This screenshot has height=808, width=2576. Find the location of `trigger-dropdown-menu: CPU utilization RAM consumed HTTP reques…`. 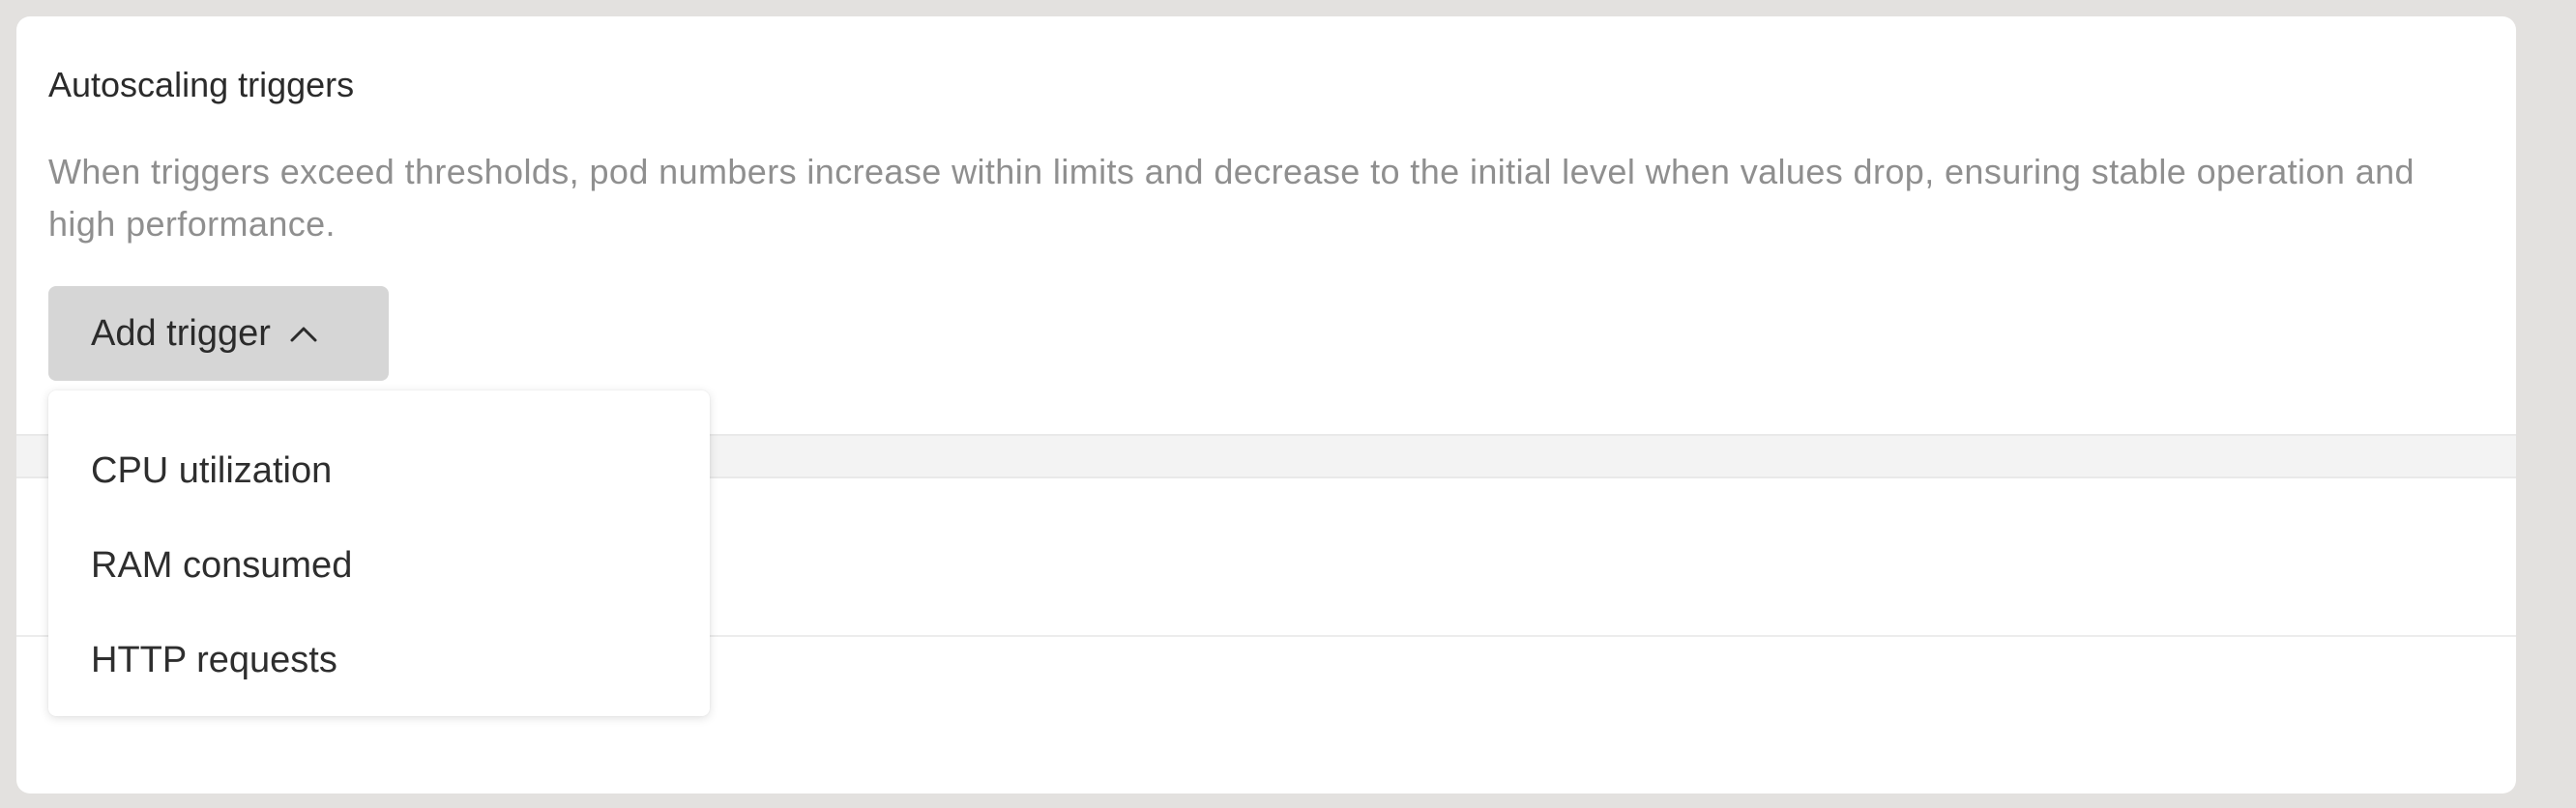

trigger-dropdown-menu: CPU utilization RAM consumed HTTP reques… is located at coordinates (379, 553).